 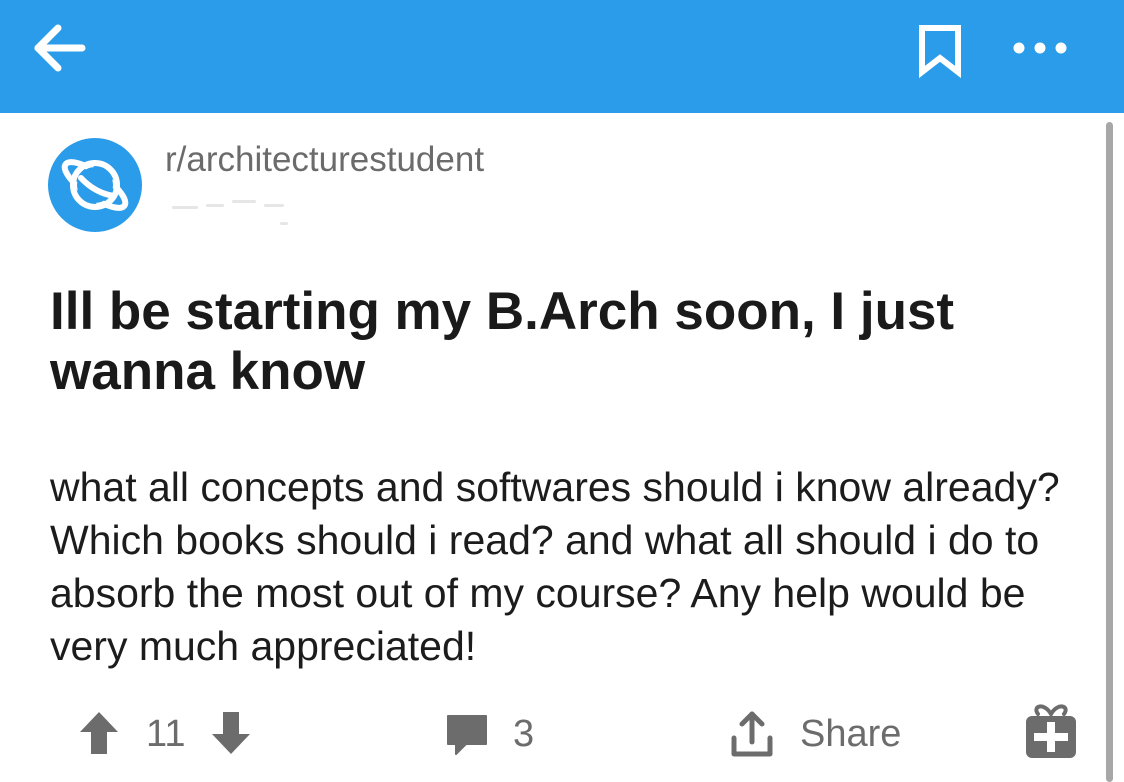 What do you see at coordinates (562, 56) in the screenshot?
I see `top-app-bar` at bounding box center [562, 56].